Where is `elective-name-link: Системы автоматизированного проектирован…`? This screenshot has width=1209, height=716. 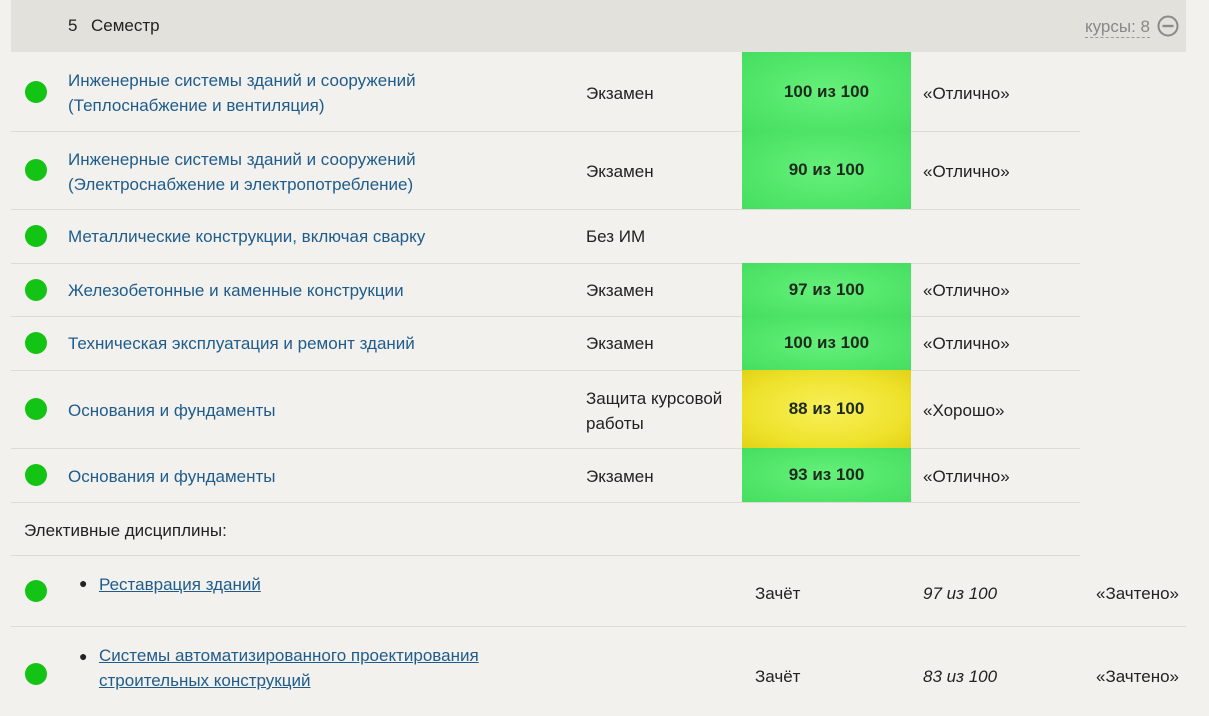 elective-name-link: Системы автоматизированного проектирован… is located at coordinates (289, 668).